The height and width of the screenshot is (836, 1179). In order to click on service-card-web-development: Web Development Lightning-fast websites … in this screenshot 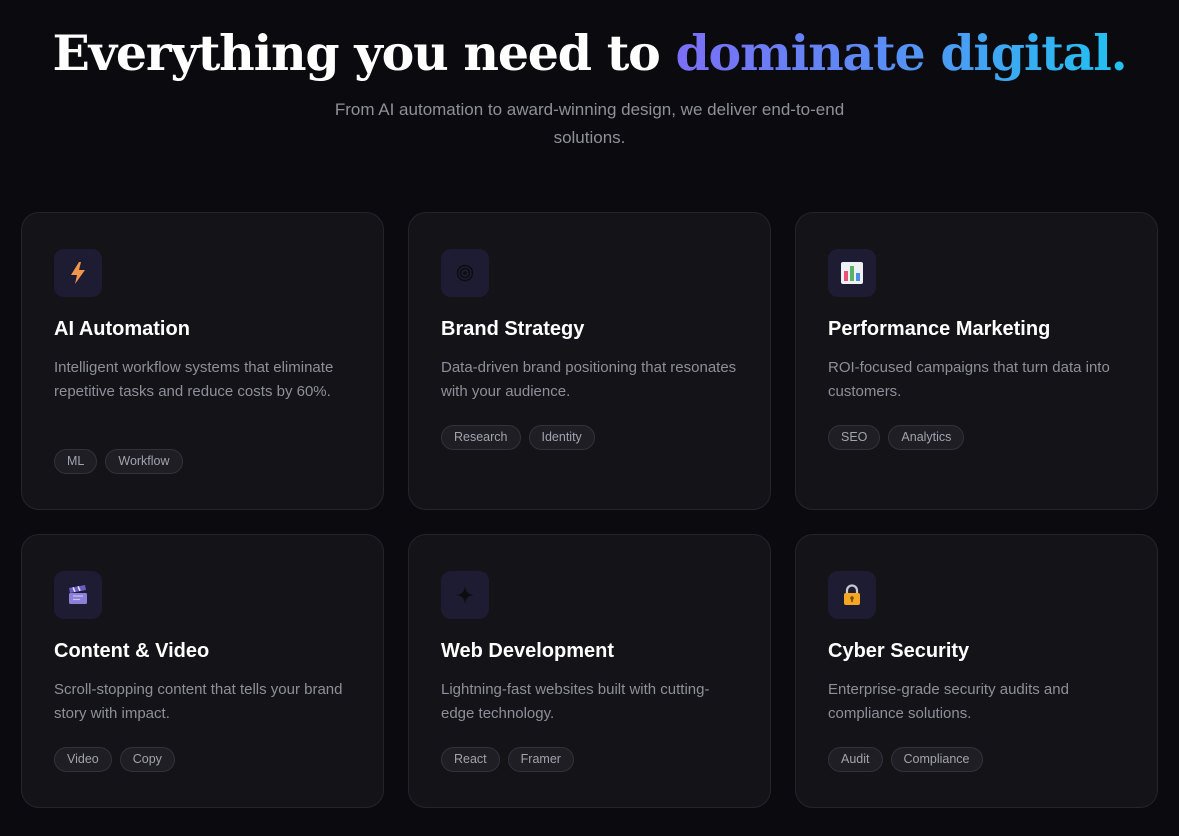, I will do `click(589, 671)`.